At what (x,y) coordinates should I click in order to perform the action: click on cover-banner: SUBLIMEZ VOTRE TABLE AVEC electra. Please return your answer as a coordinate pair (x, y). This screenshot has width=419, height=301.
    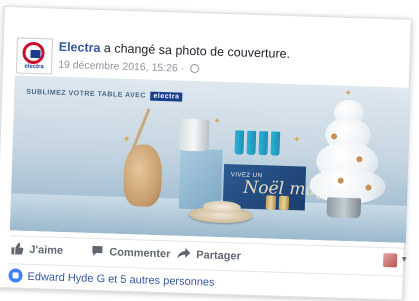
    Looking at the image, I should click on (104, 95).